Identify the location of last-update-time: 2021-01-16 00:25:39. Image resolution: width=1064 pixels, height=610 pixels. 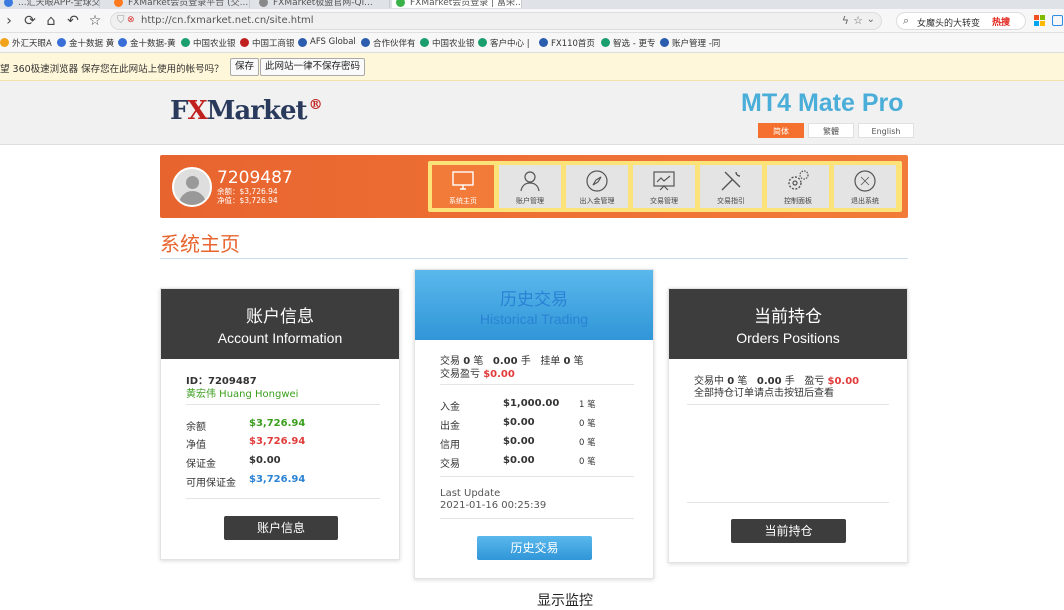
(493, 505).